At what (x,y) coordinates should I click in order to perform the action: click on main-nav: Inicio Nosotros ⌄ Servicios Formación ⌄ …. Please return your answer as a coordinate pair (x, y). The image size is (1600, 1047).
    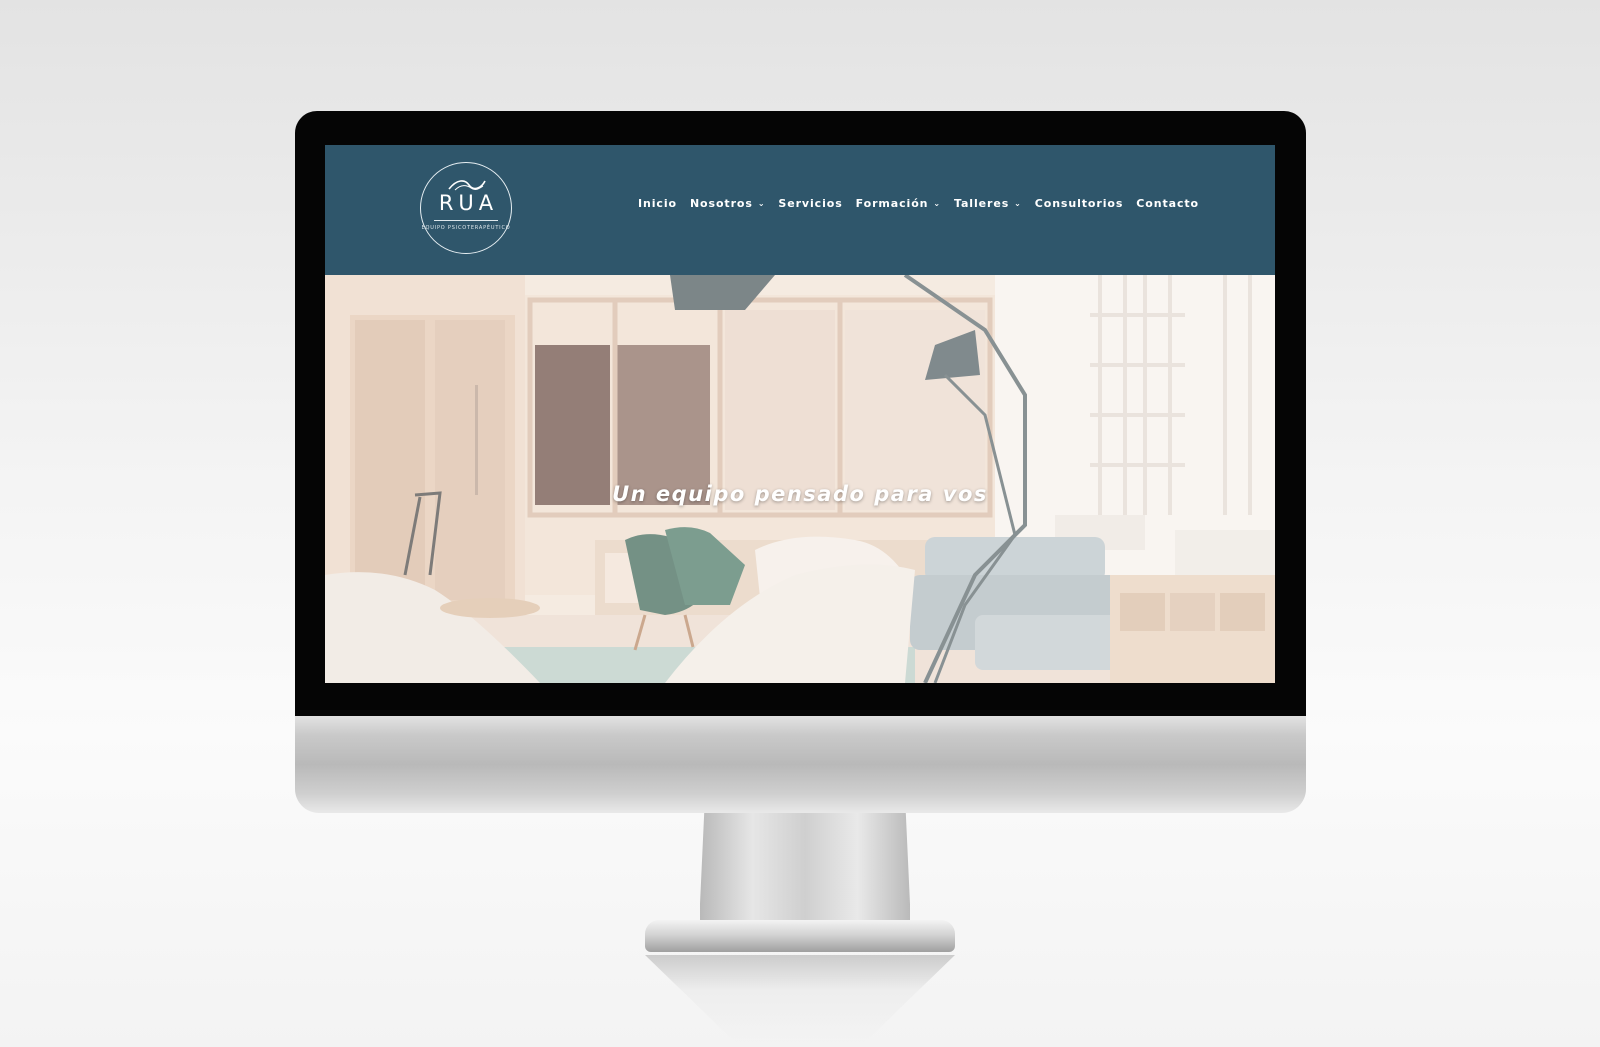
    Looking at the image, I should click on (925, 203).